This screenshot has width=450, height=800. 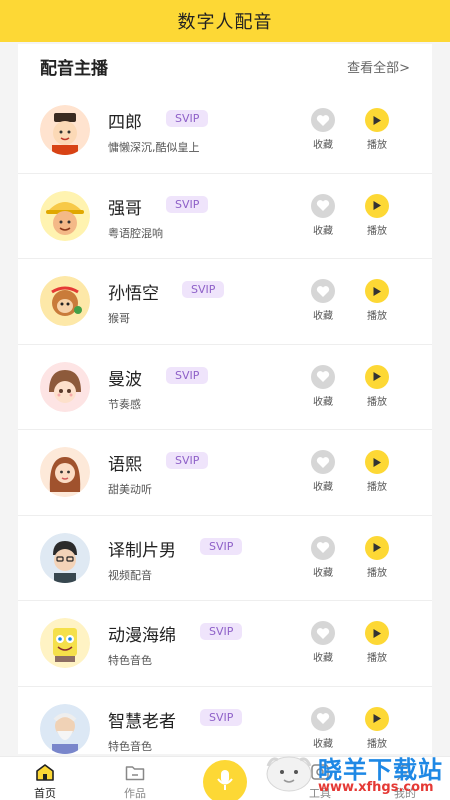 What do you see at coordinates (124, 404) in the screenshot?
I see `anchor-desc: 节奏感` at bounding box center [124, 404].